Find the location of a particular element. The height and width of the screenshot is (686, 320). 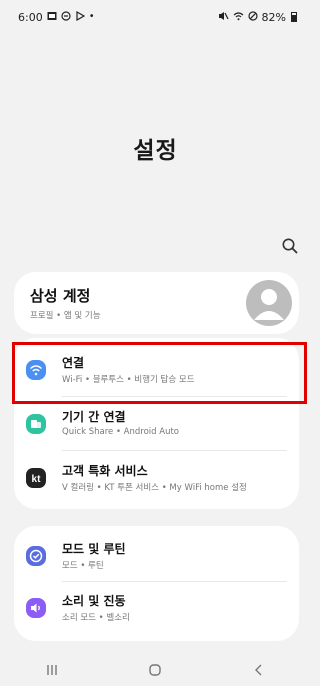

settings-item-title: 소리 및 진동 is located at coordinates (94, 601).